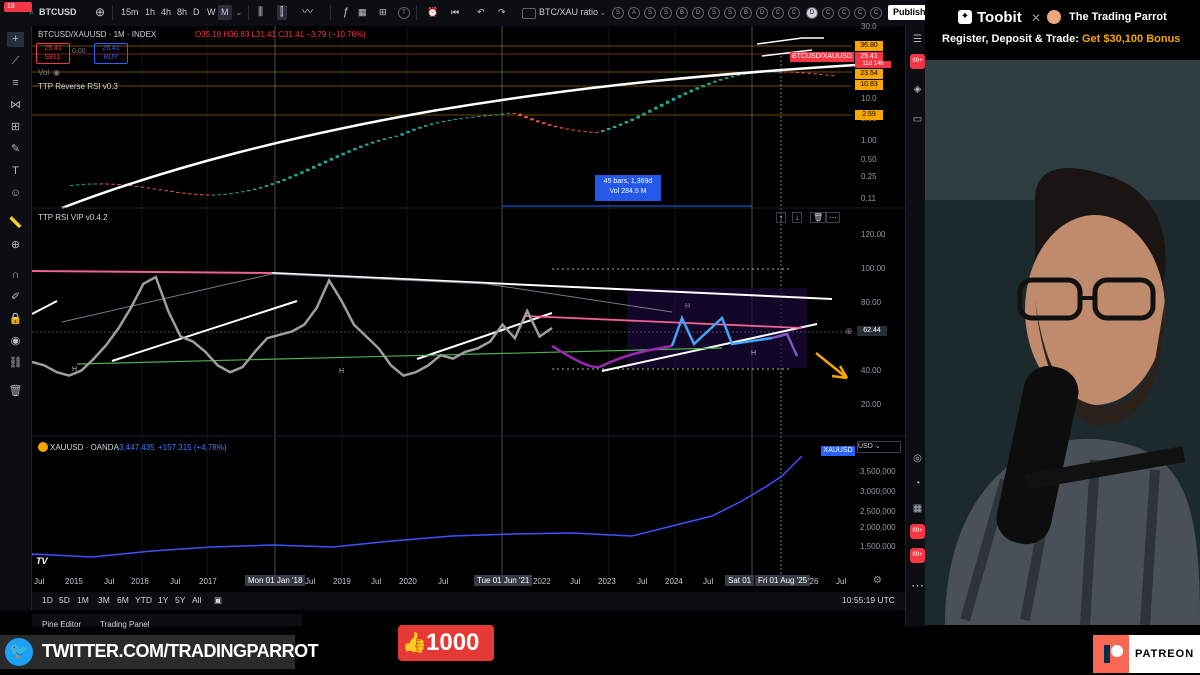 This screenshot has width=1200, height=675. Describe the element at coordinates (15, 223) in the screenshot. I see `ruler-icon: 📏` at that location.